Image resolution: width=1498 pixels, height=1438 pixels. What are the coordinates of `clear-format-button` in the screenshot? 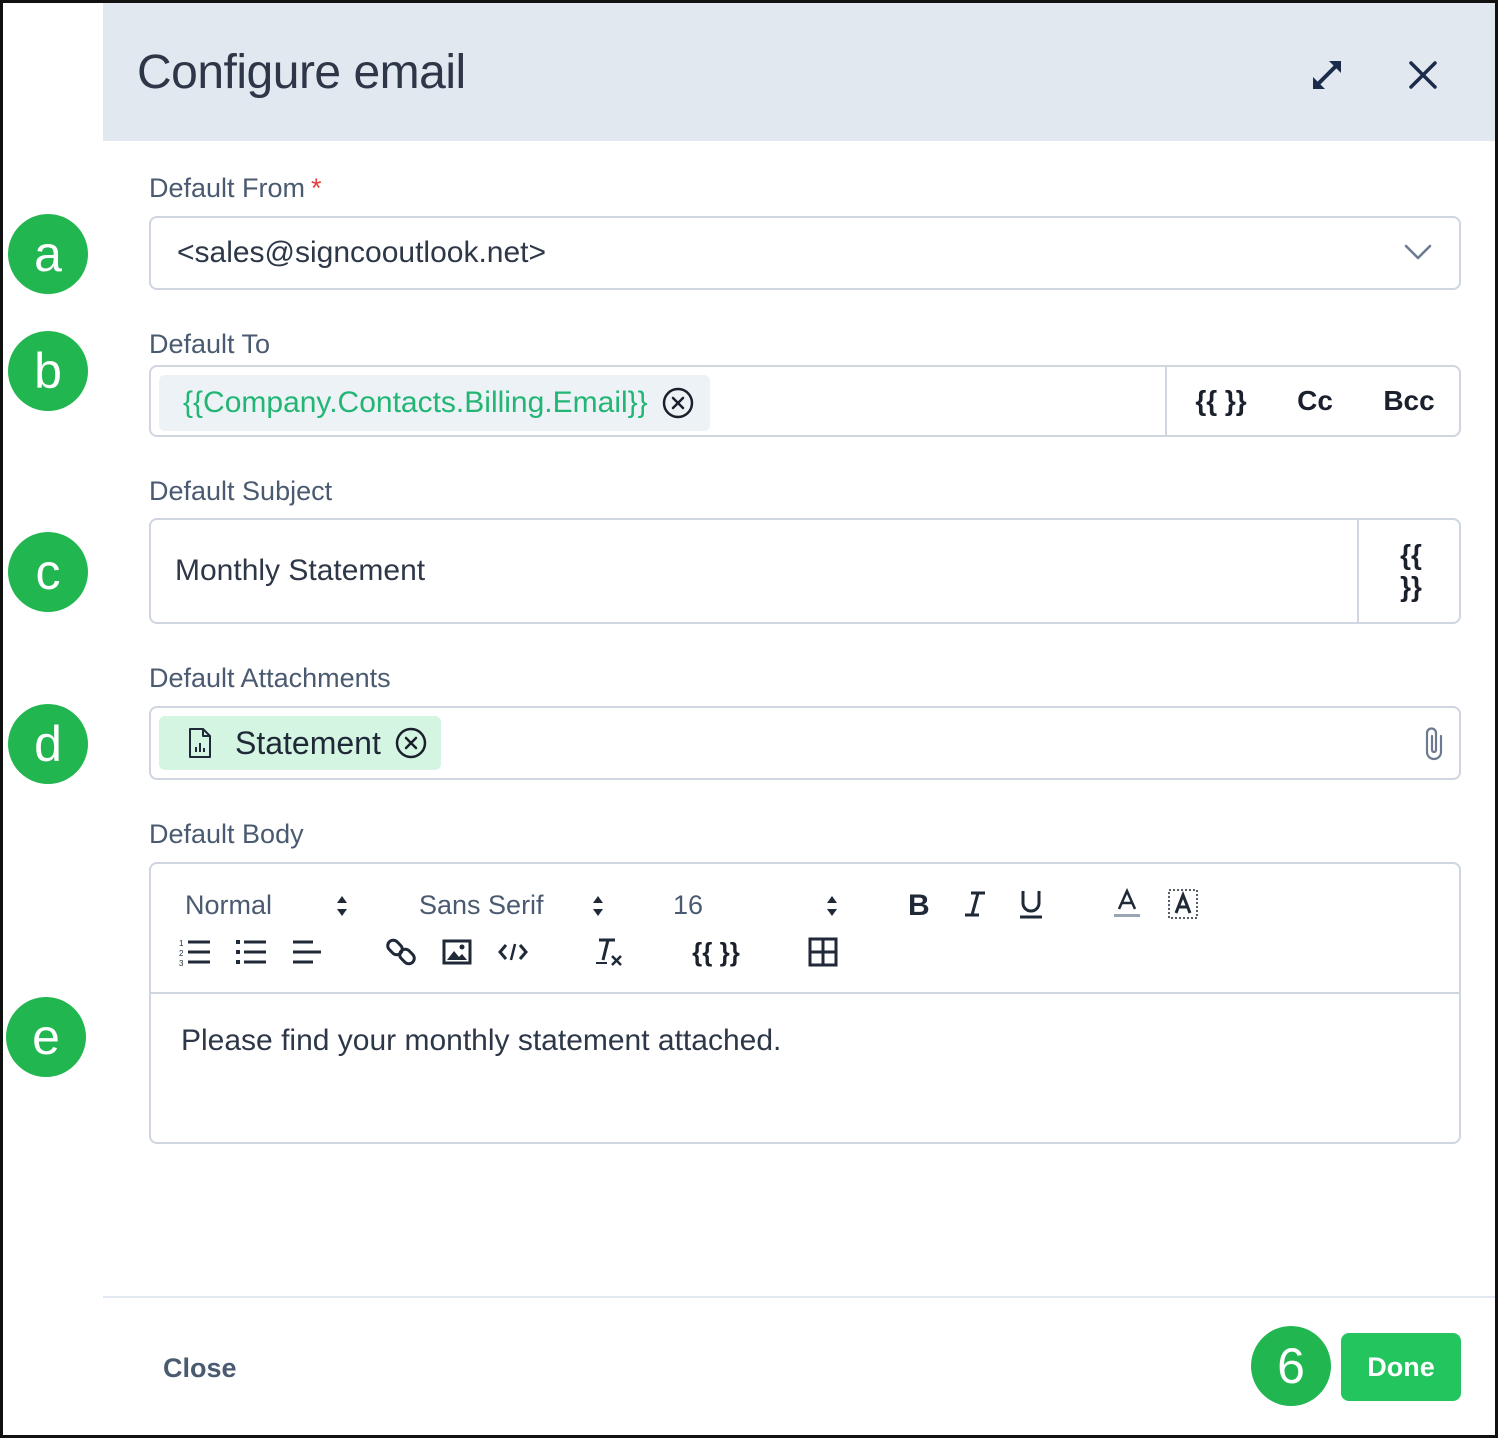 It's located at (609, 952).